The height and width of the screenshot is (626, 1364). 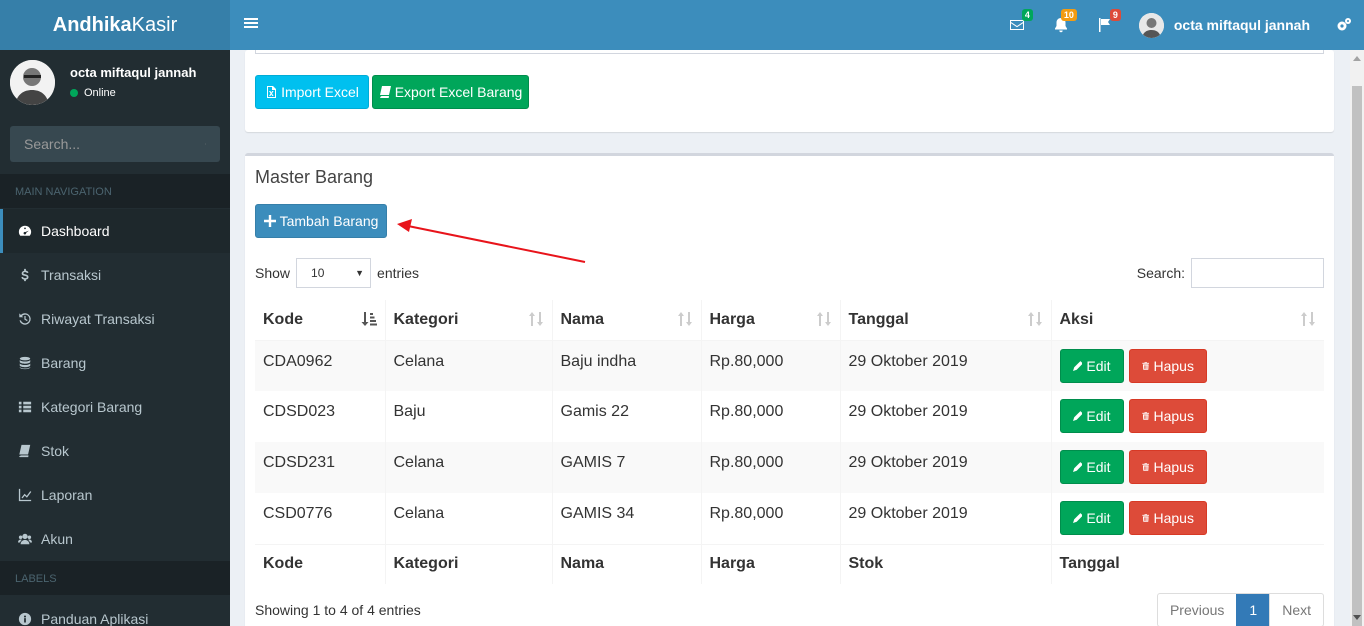 What do you see at coordinates (25, 539) in the screenshot?
I see `users-icon` at bounding box center [25, 539].